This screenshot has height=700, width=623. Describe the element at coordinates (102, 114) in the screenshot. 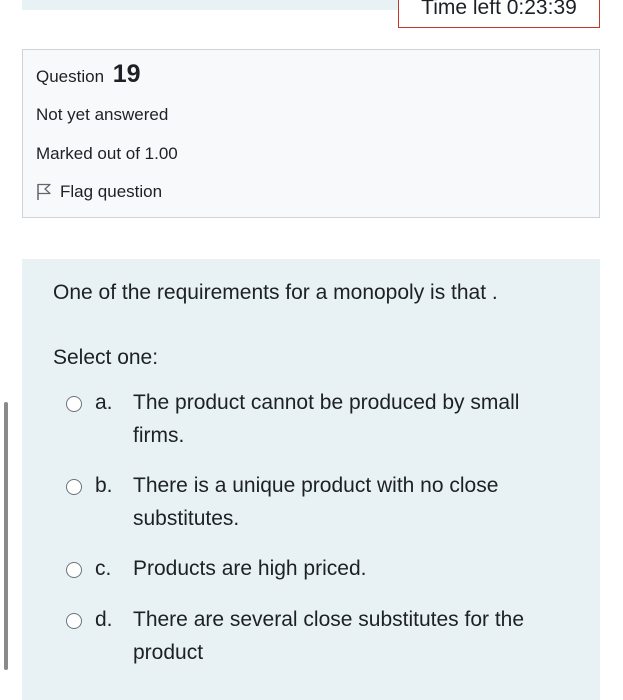

I see `answer-status: Not yet answered` at that location.